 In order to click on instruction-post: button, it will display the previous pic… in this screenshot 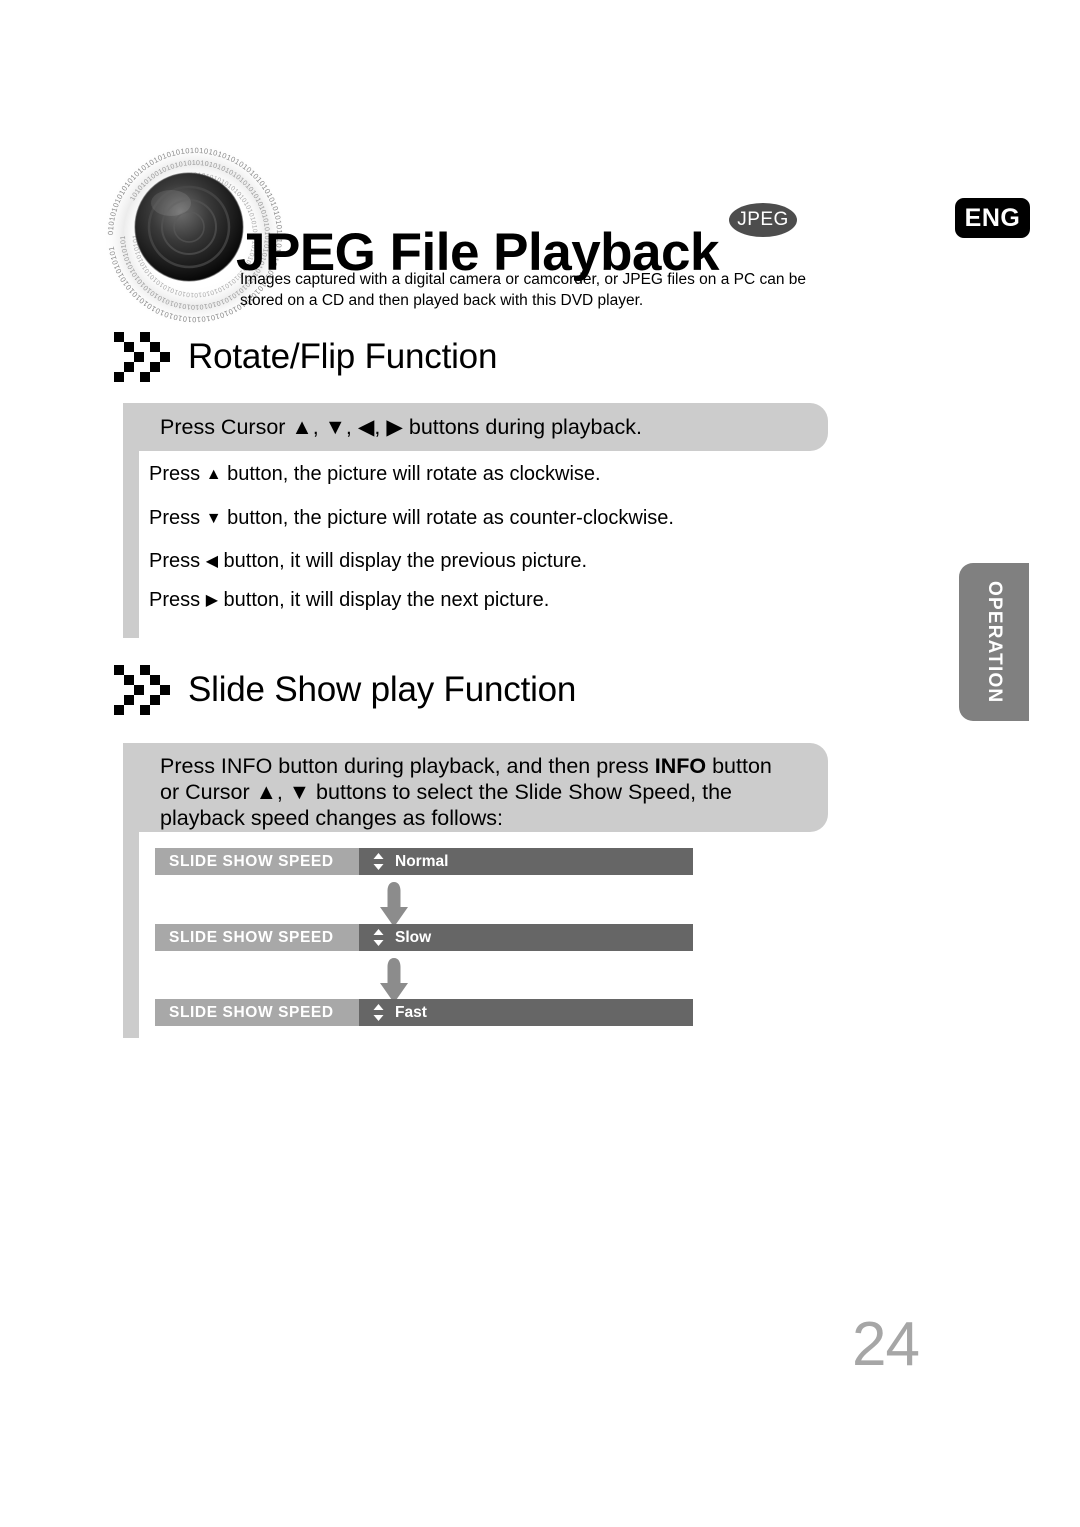, I will do `click(403, 561)`.